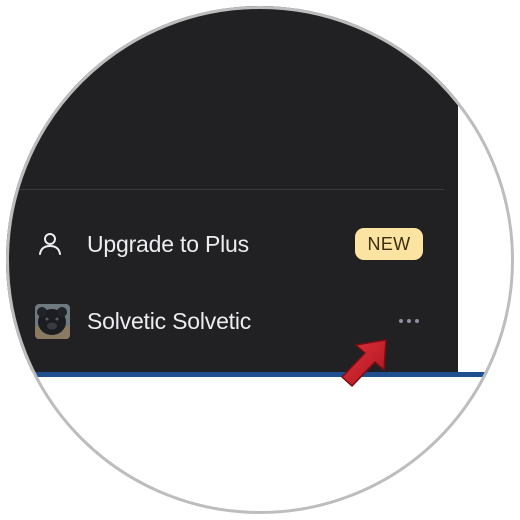 The height and width of the screenshot is (520, 520). What do you see at coordinates (52, 321) in the screenshot?
I see `avatar` at bounding box center [52, 321].